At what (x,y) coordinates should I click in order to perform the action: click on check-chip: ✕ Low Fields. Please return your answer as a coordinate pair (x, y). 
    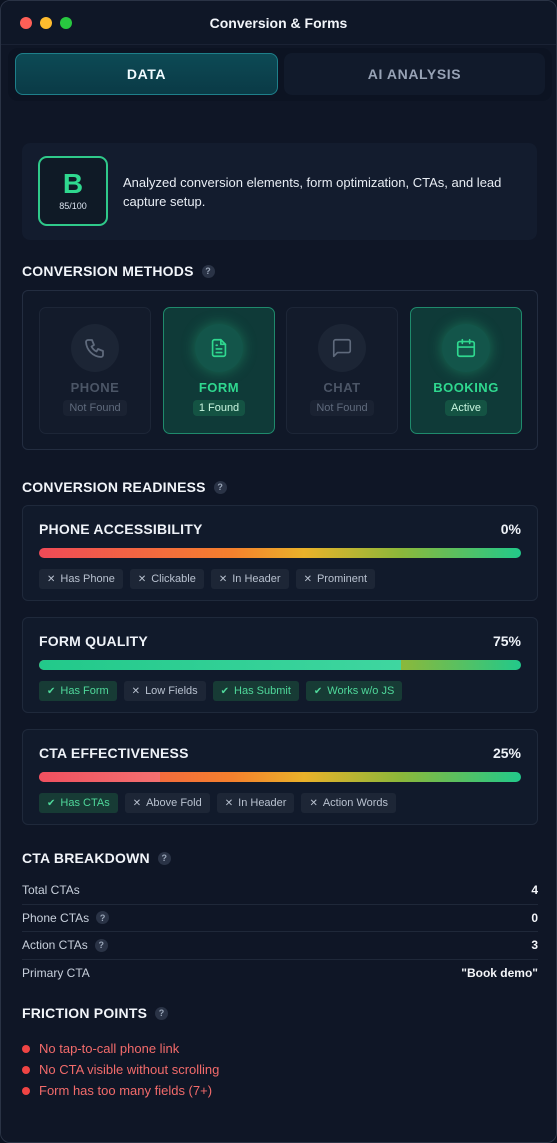
    Looking at the image, I should click on (164, 691).